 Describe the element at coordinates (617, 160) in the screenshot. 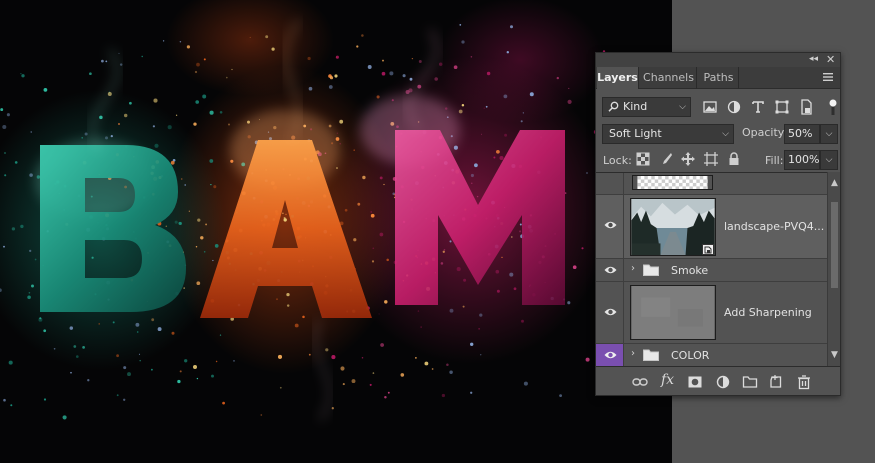

I see `lock-label: Lock:` at that location.